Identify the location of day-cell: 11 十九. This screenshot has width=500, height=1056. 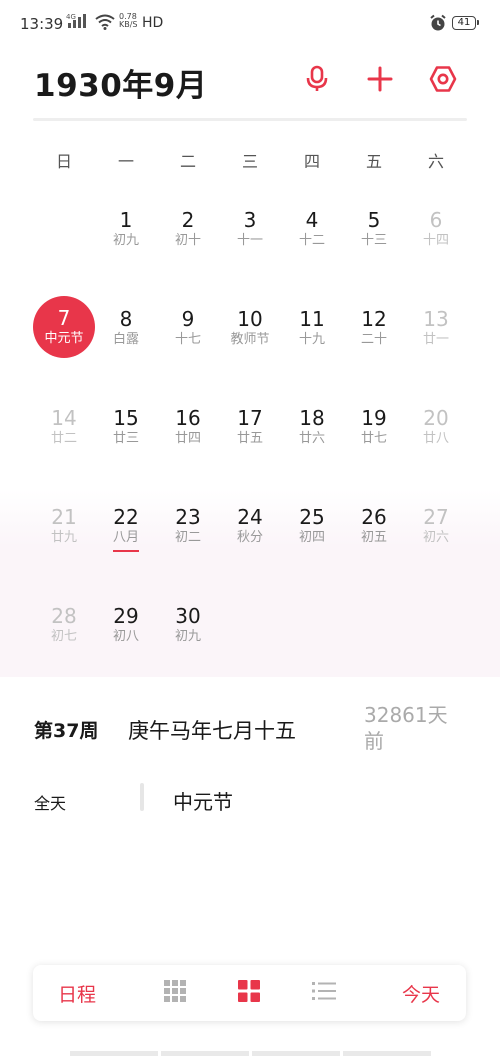
(312, 333).